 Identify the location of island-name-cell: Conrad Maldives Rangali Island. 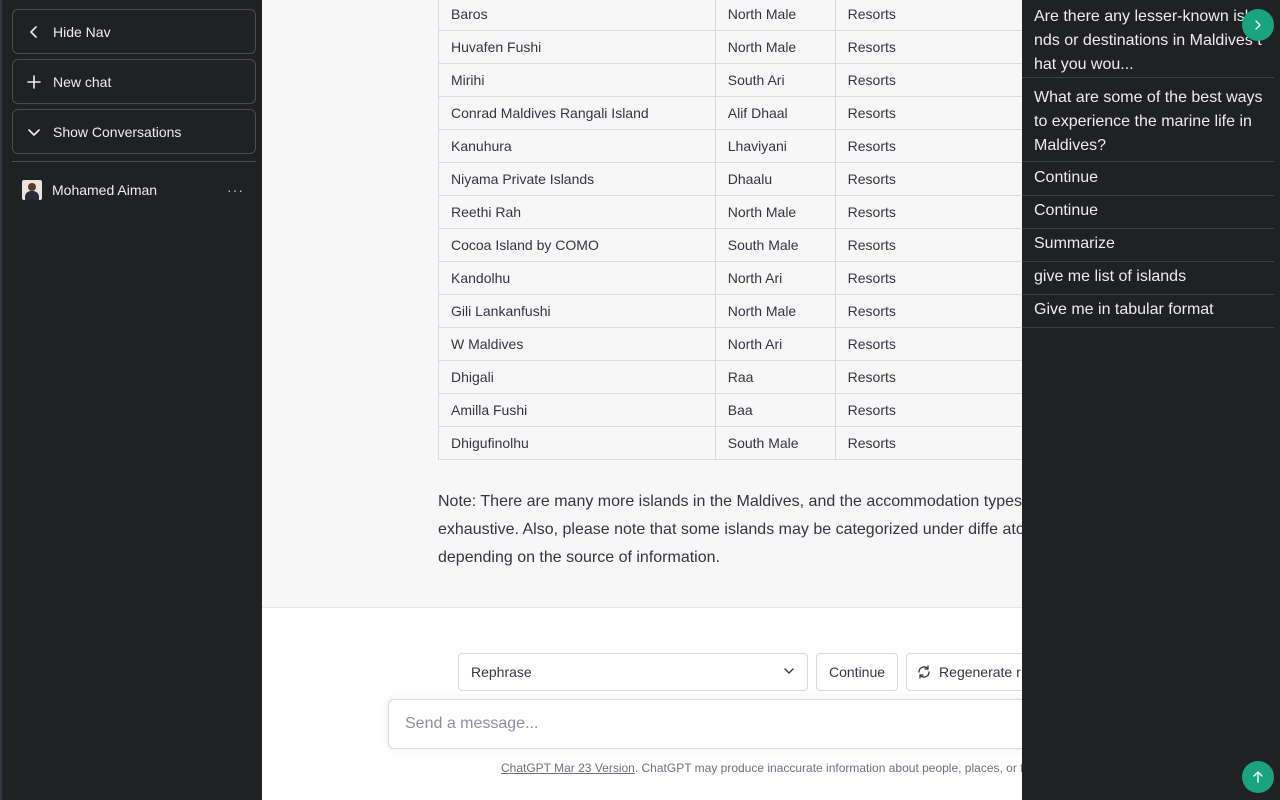
(577, 113).